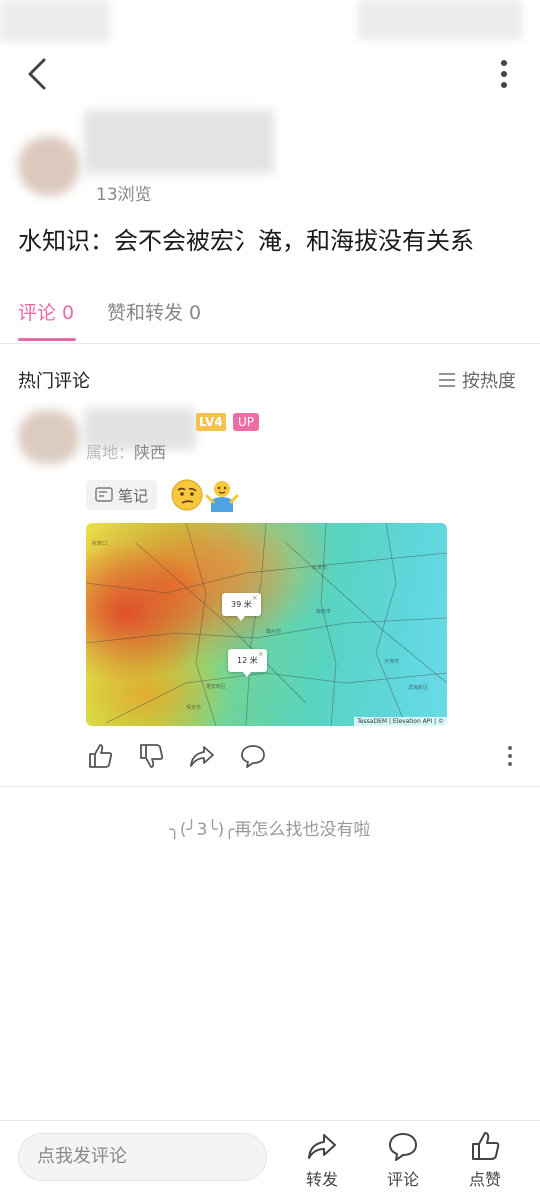  What do you see at coordinates (99, 543) in the screenshot?
I see `svg-text: 张家口` at bounding box center [99, 543].